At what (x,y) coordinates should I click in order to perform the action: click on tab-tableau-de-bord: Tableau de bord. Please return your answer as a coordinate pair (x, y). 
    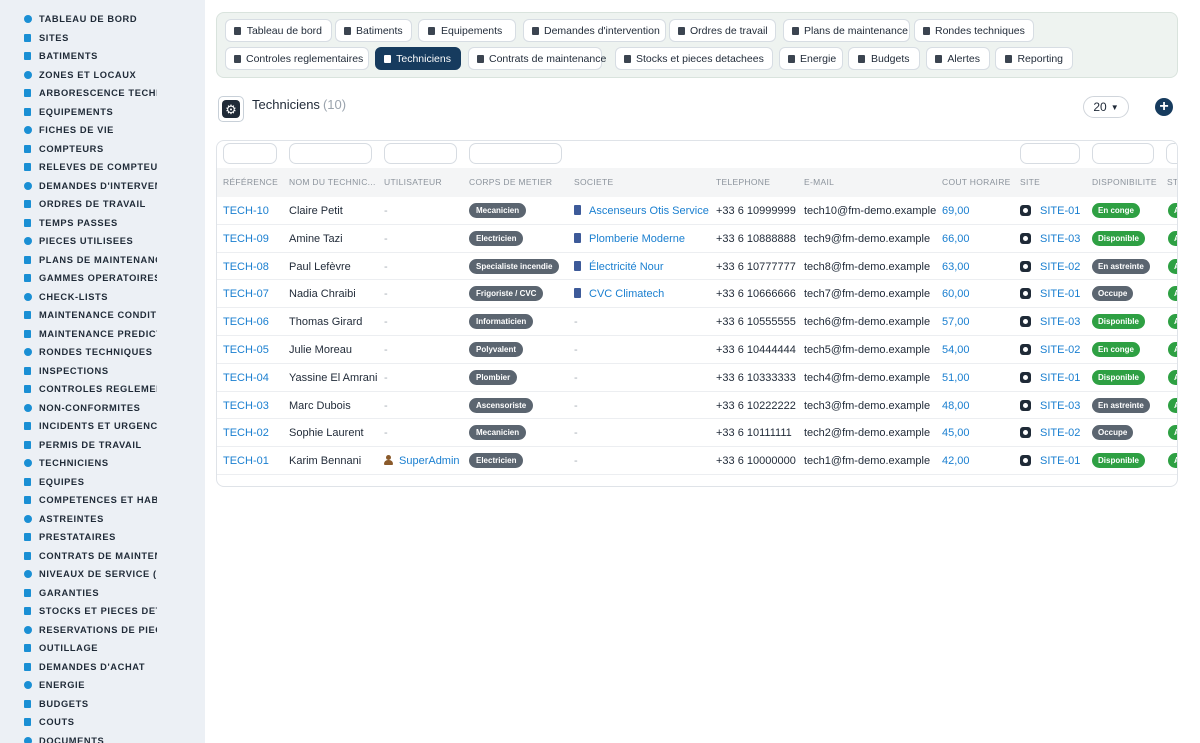
    Looking at the image, I should click on (278, 30).